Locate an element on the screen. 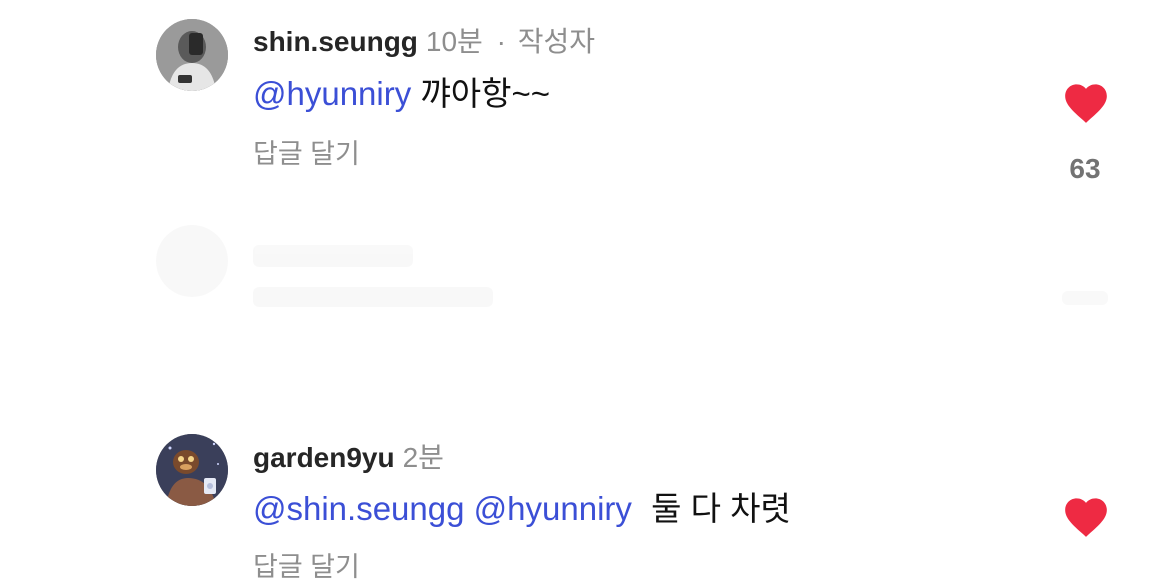 The height and width of the screenshot is (584, 1170). comment-body: 둘 다 차렷 is located at coordinates (721, 508).